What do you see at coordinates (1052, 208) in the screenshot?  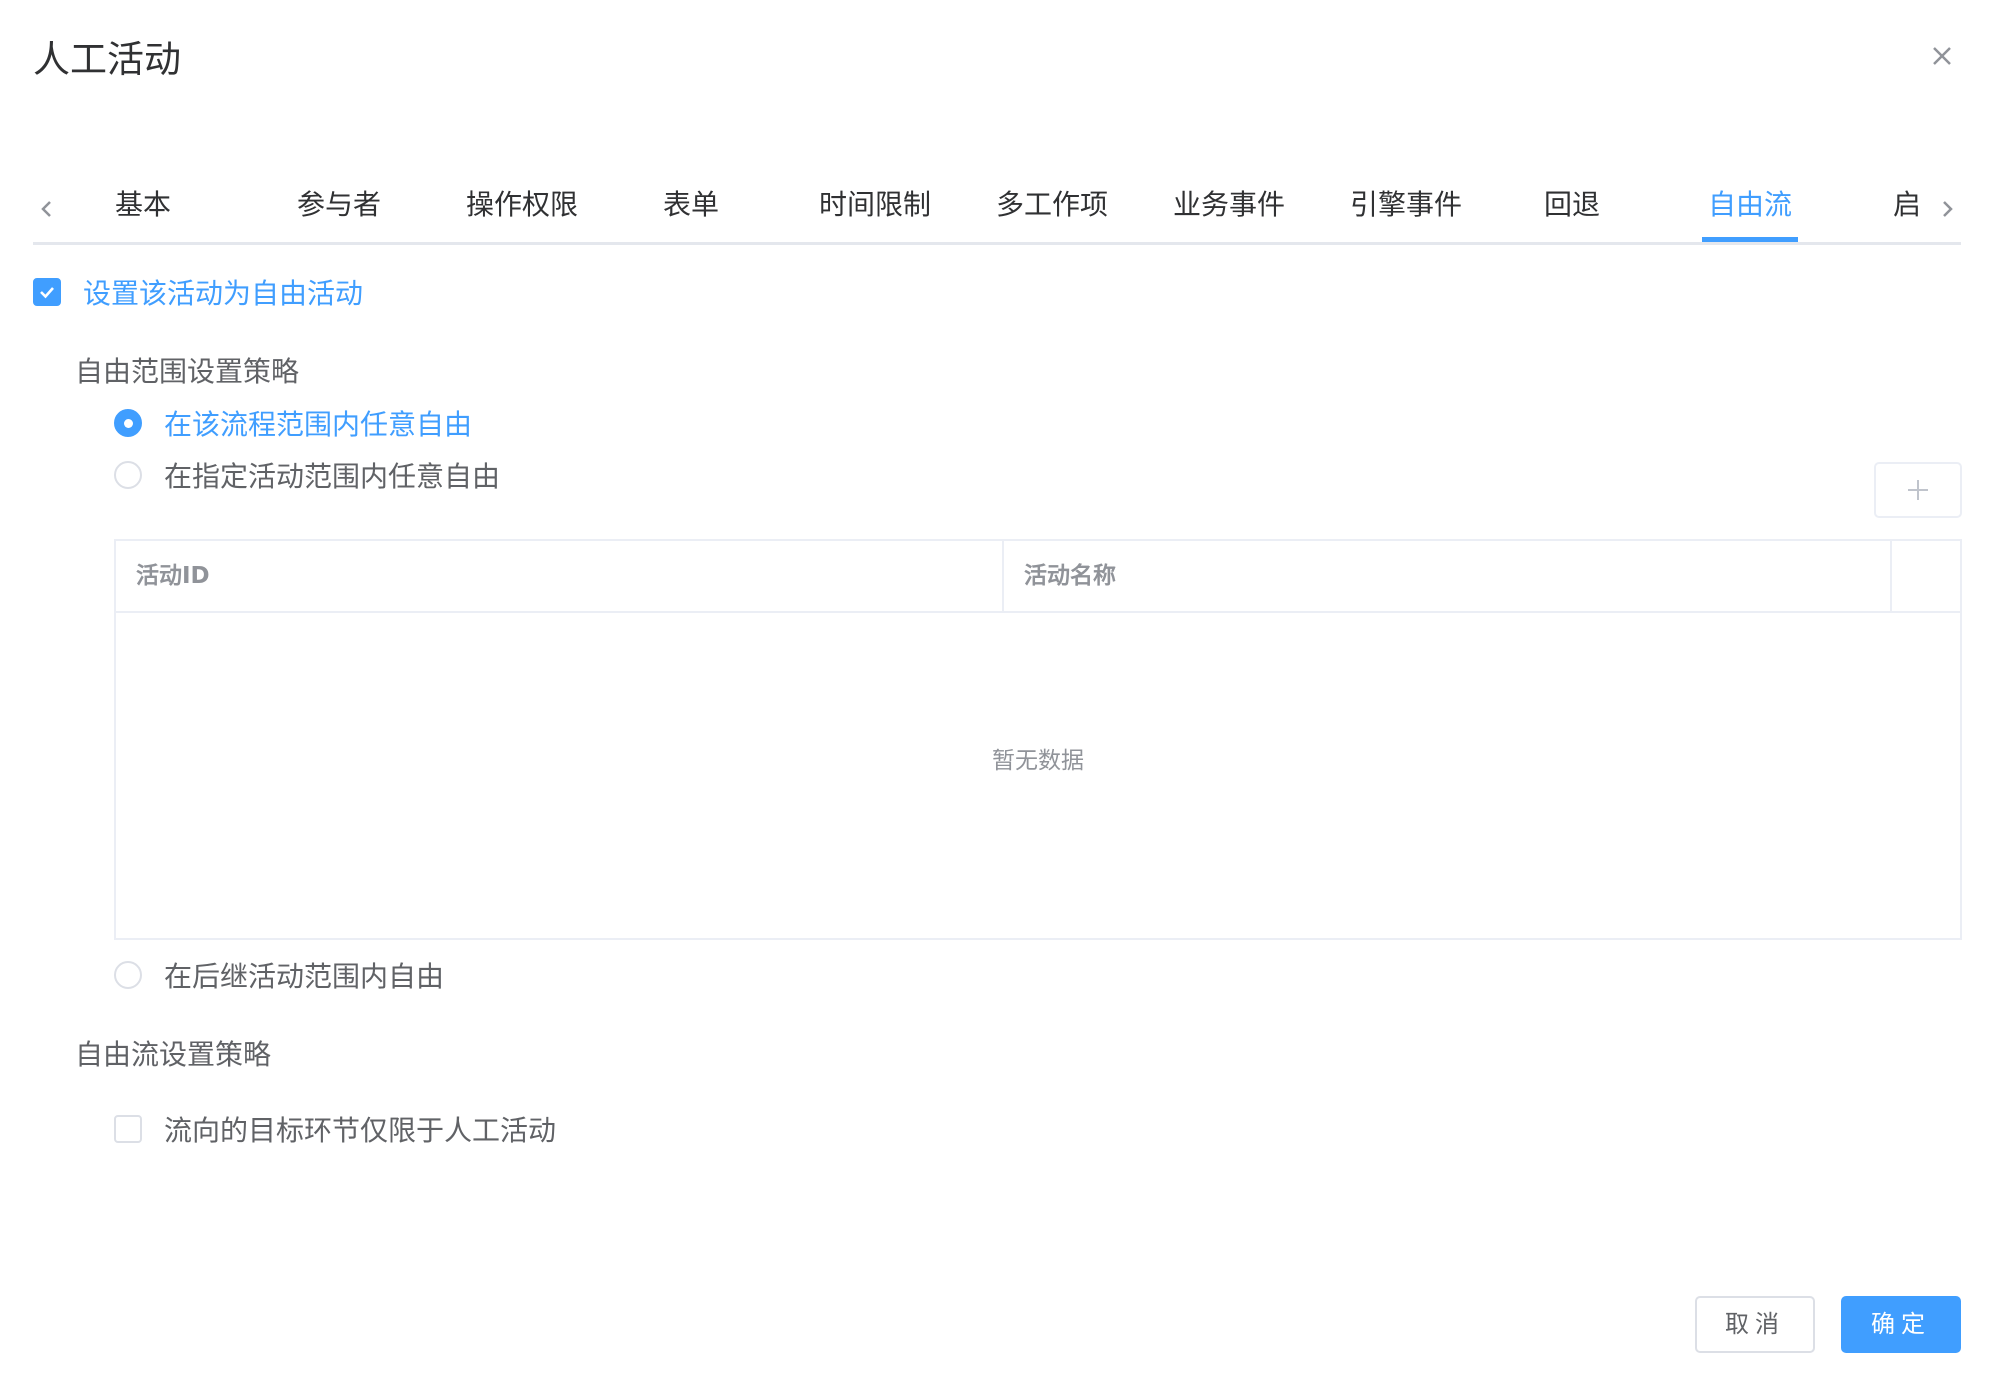 I see `tab-multi-workitem: 多工作项` at bounding box center [1052, 208].